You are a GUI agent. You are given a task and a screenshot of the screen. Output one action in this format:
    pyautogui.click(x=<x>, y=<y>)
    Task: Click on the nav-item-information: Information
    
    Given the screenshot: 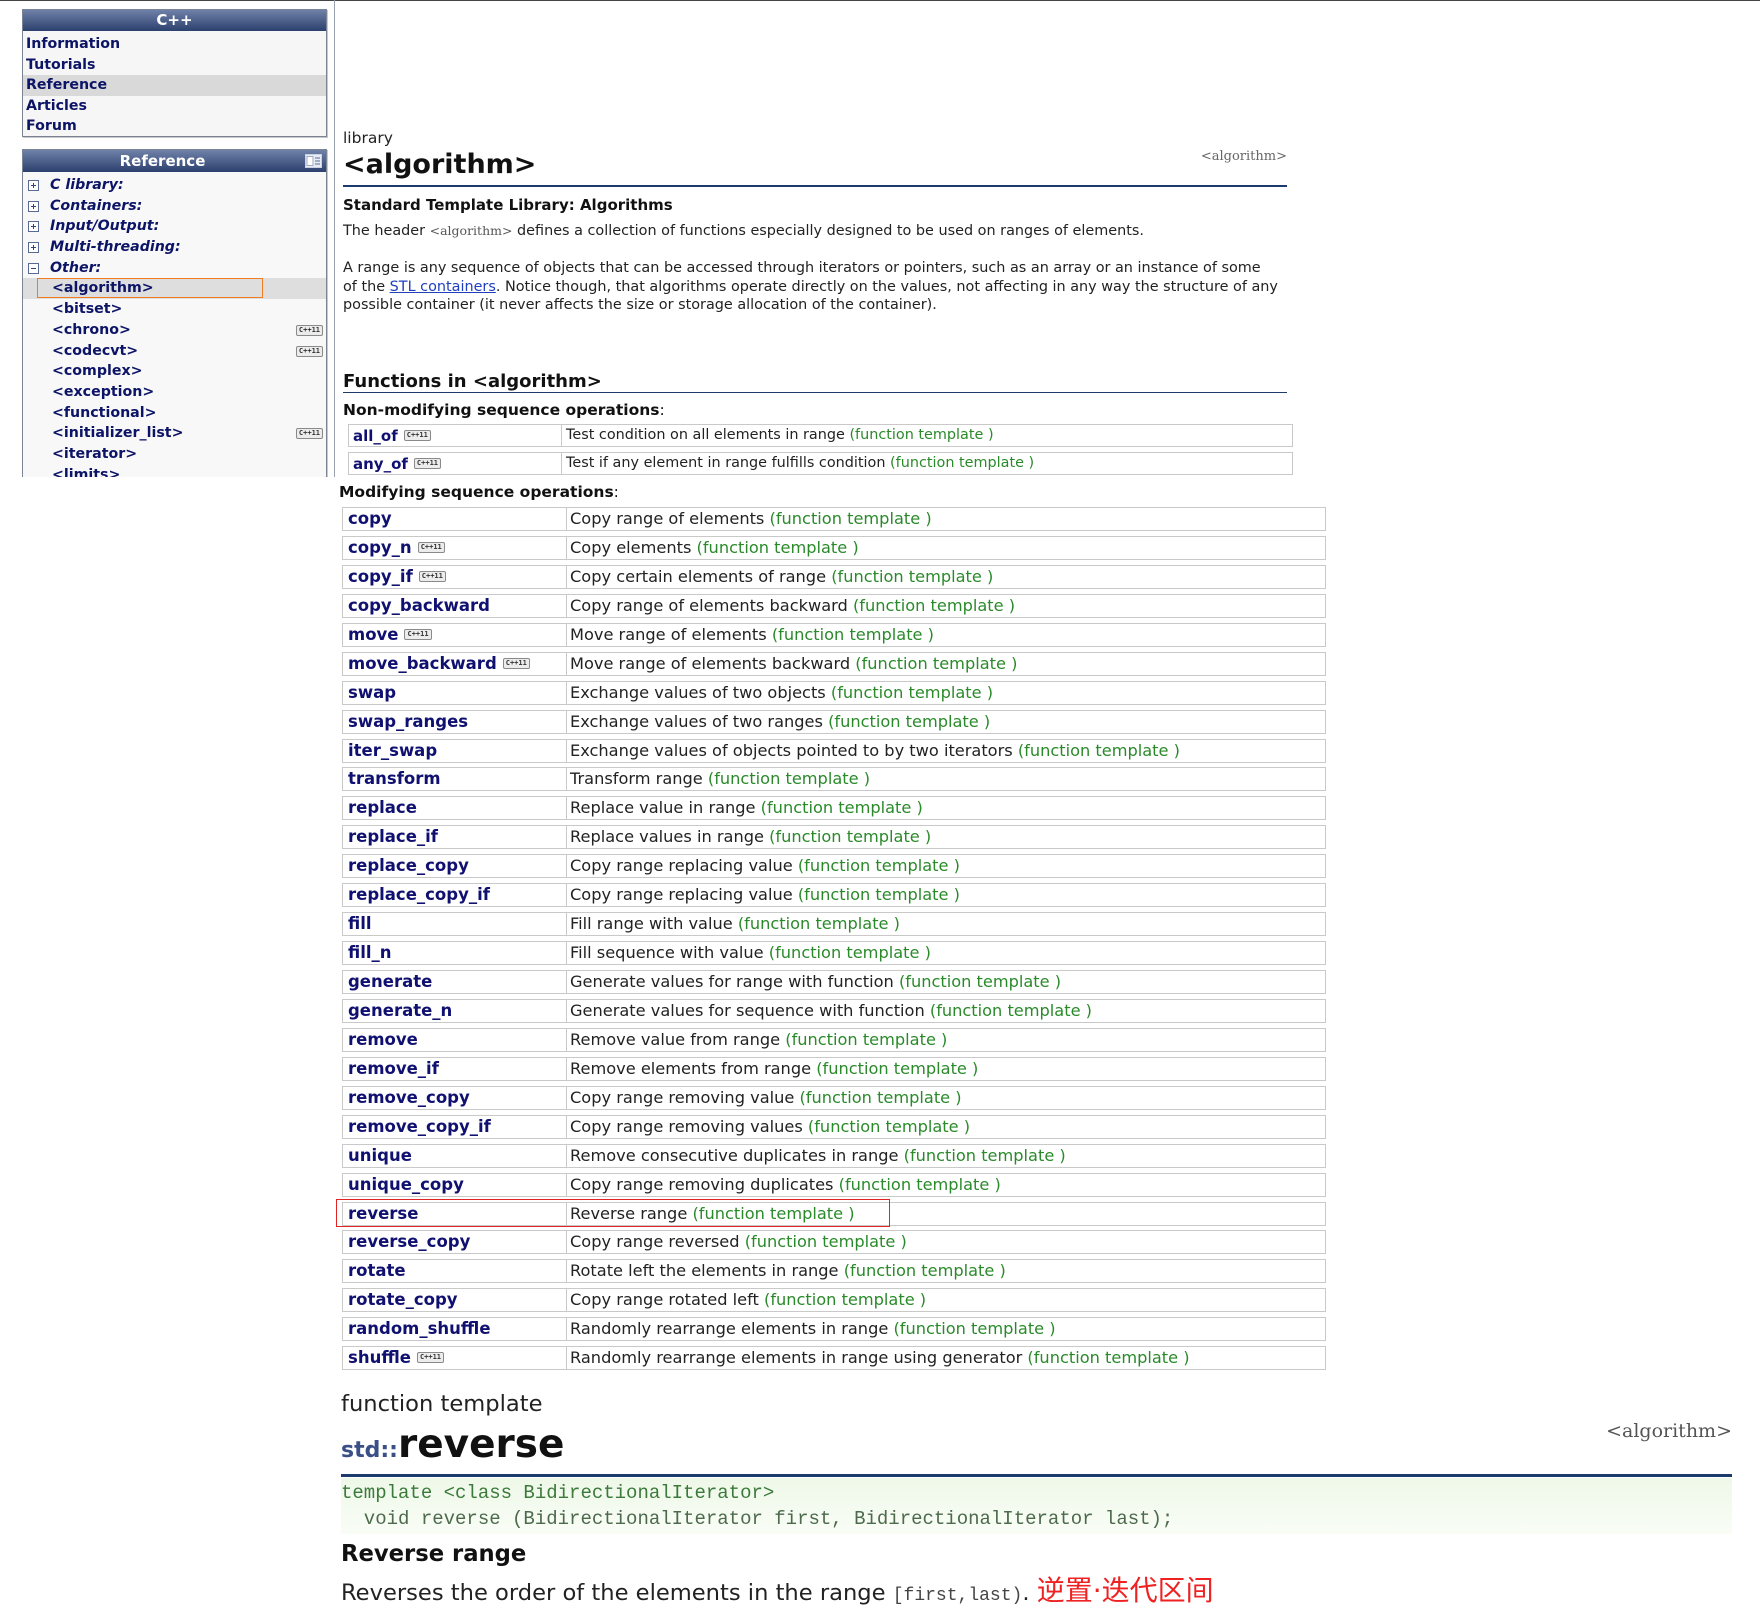 What is the action you would take?
    pyautogui.click(x=174, y=44)
    